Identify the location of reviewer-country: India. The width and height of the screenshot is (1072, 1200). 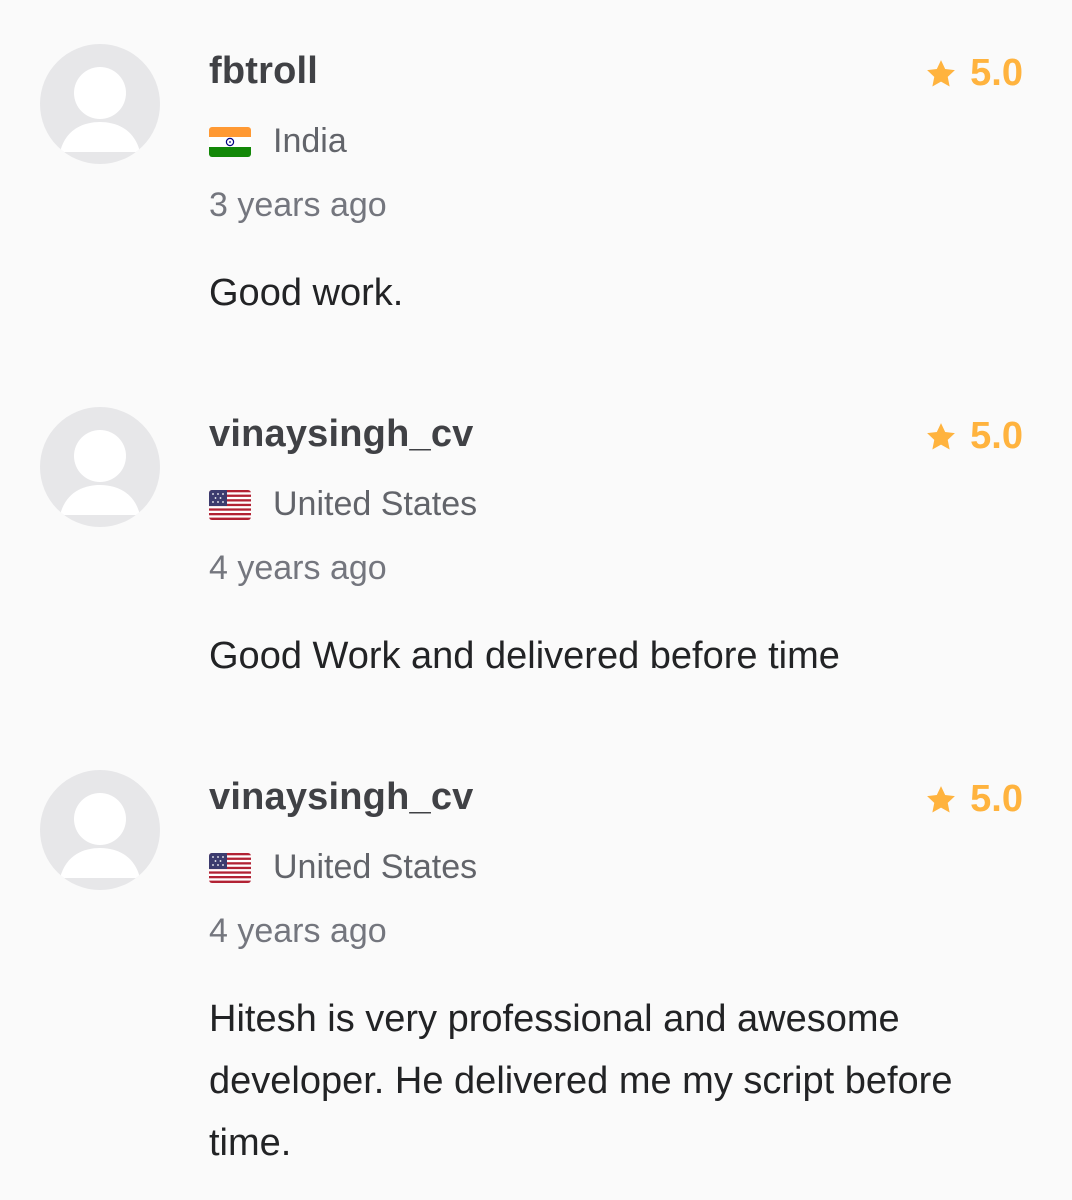
(278, 141).